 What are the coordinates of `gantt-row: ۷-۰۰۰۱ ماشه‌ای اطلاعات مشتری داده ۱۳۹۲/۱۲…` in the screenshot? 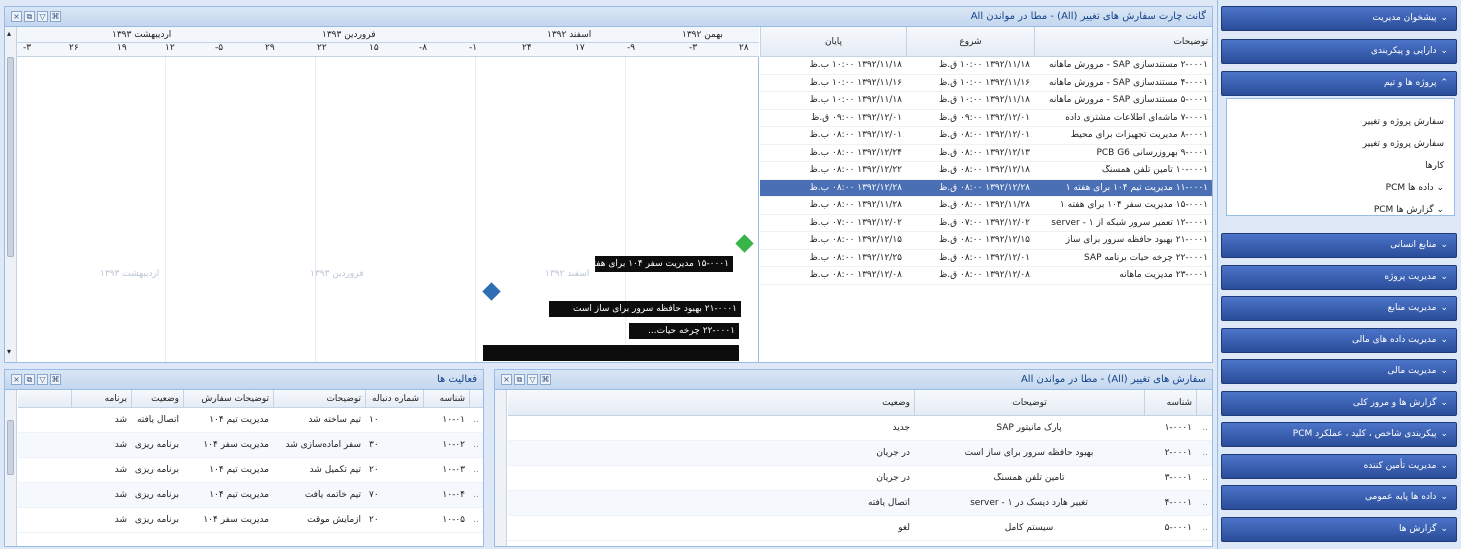 It's located at (986, 118).